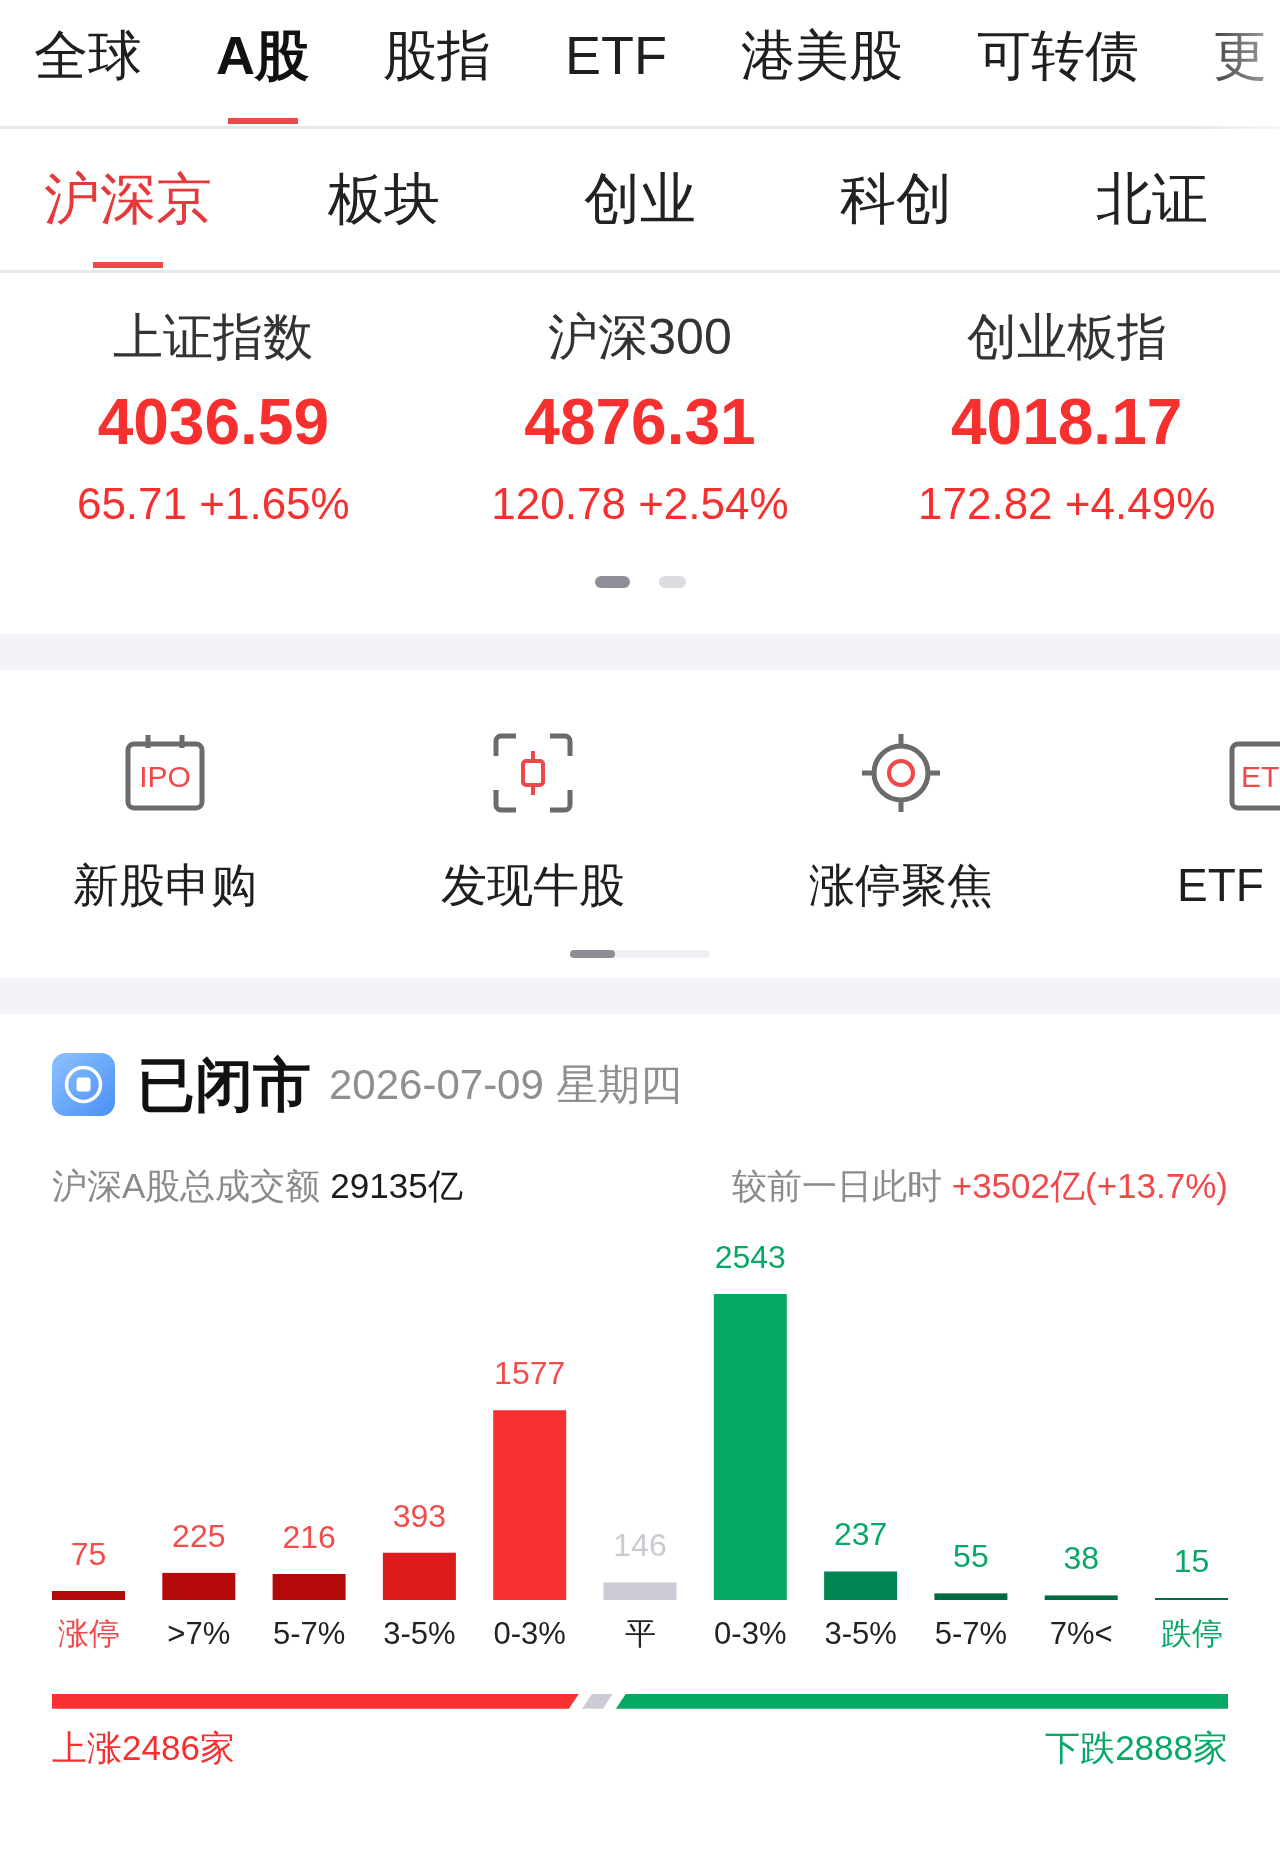 This screenshot has width=1280, height=1852. I want to click on category-label: 平, so click(640, 1633).